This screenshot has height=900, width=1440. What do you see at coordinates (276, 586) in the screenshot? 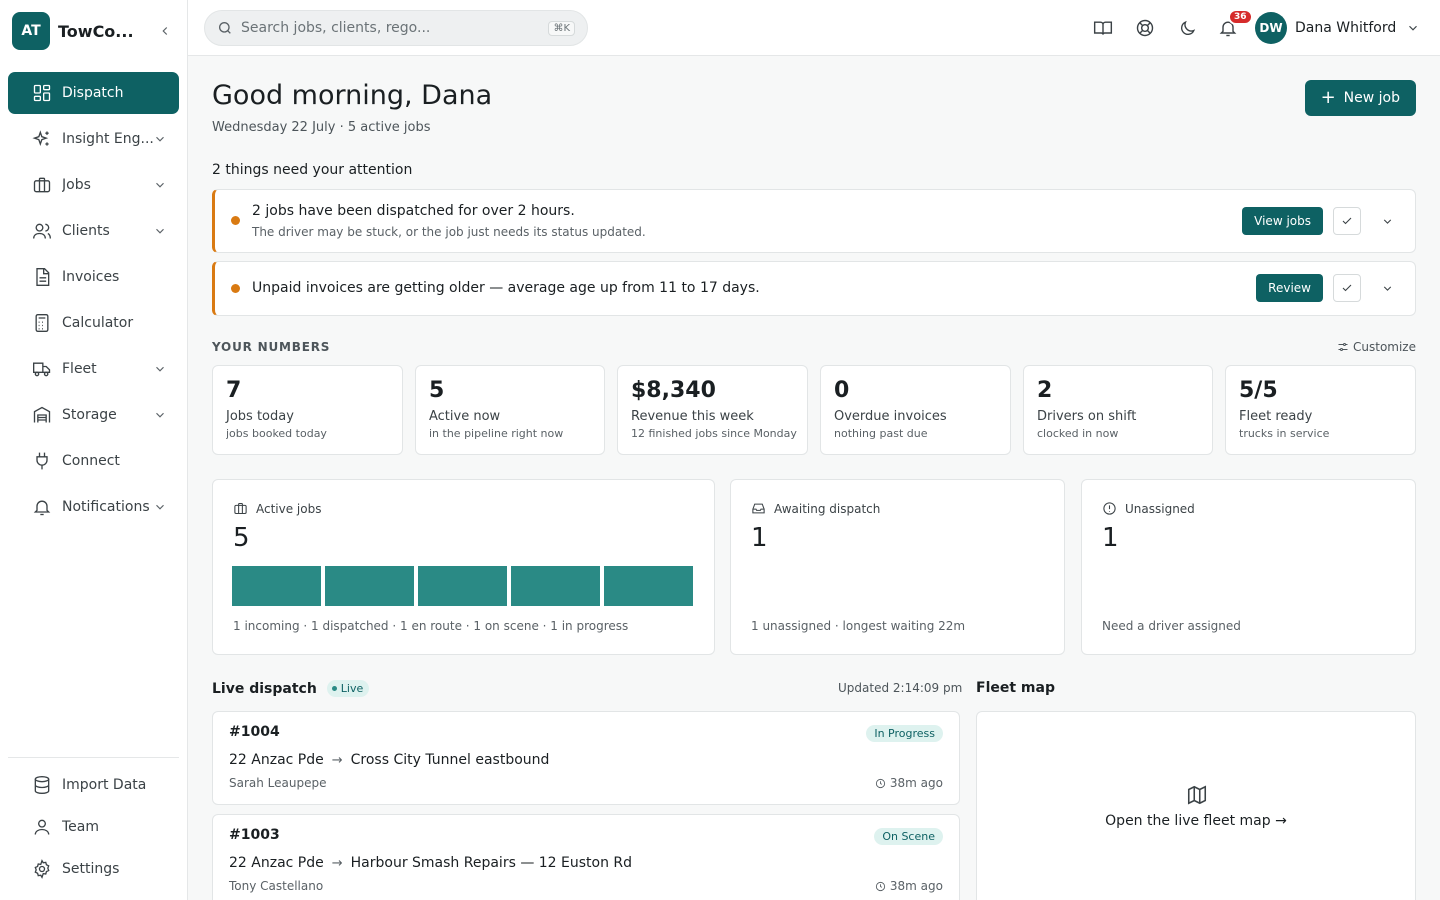
I see `status-segment` at bounding box center [276, 586].